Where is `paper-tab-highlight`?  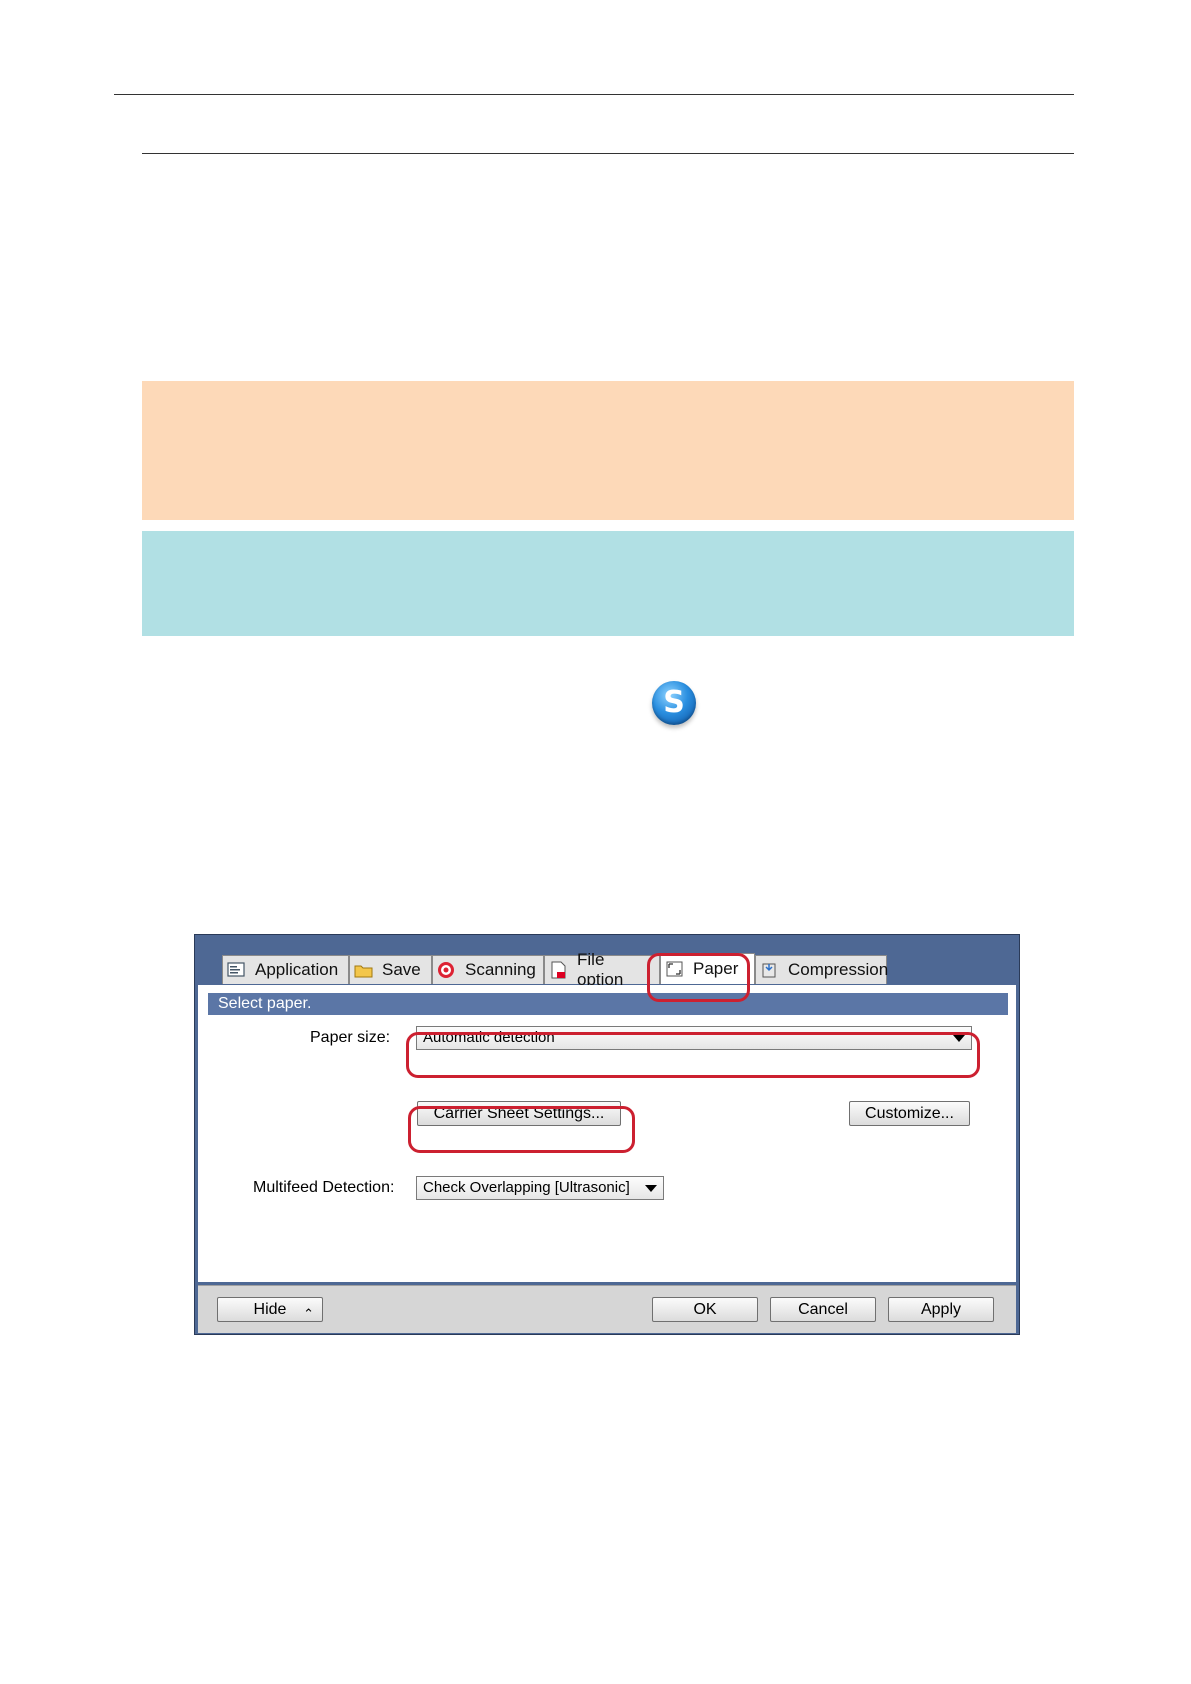
paper-tab-highlight is located at coordinates (698, 977).